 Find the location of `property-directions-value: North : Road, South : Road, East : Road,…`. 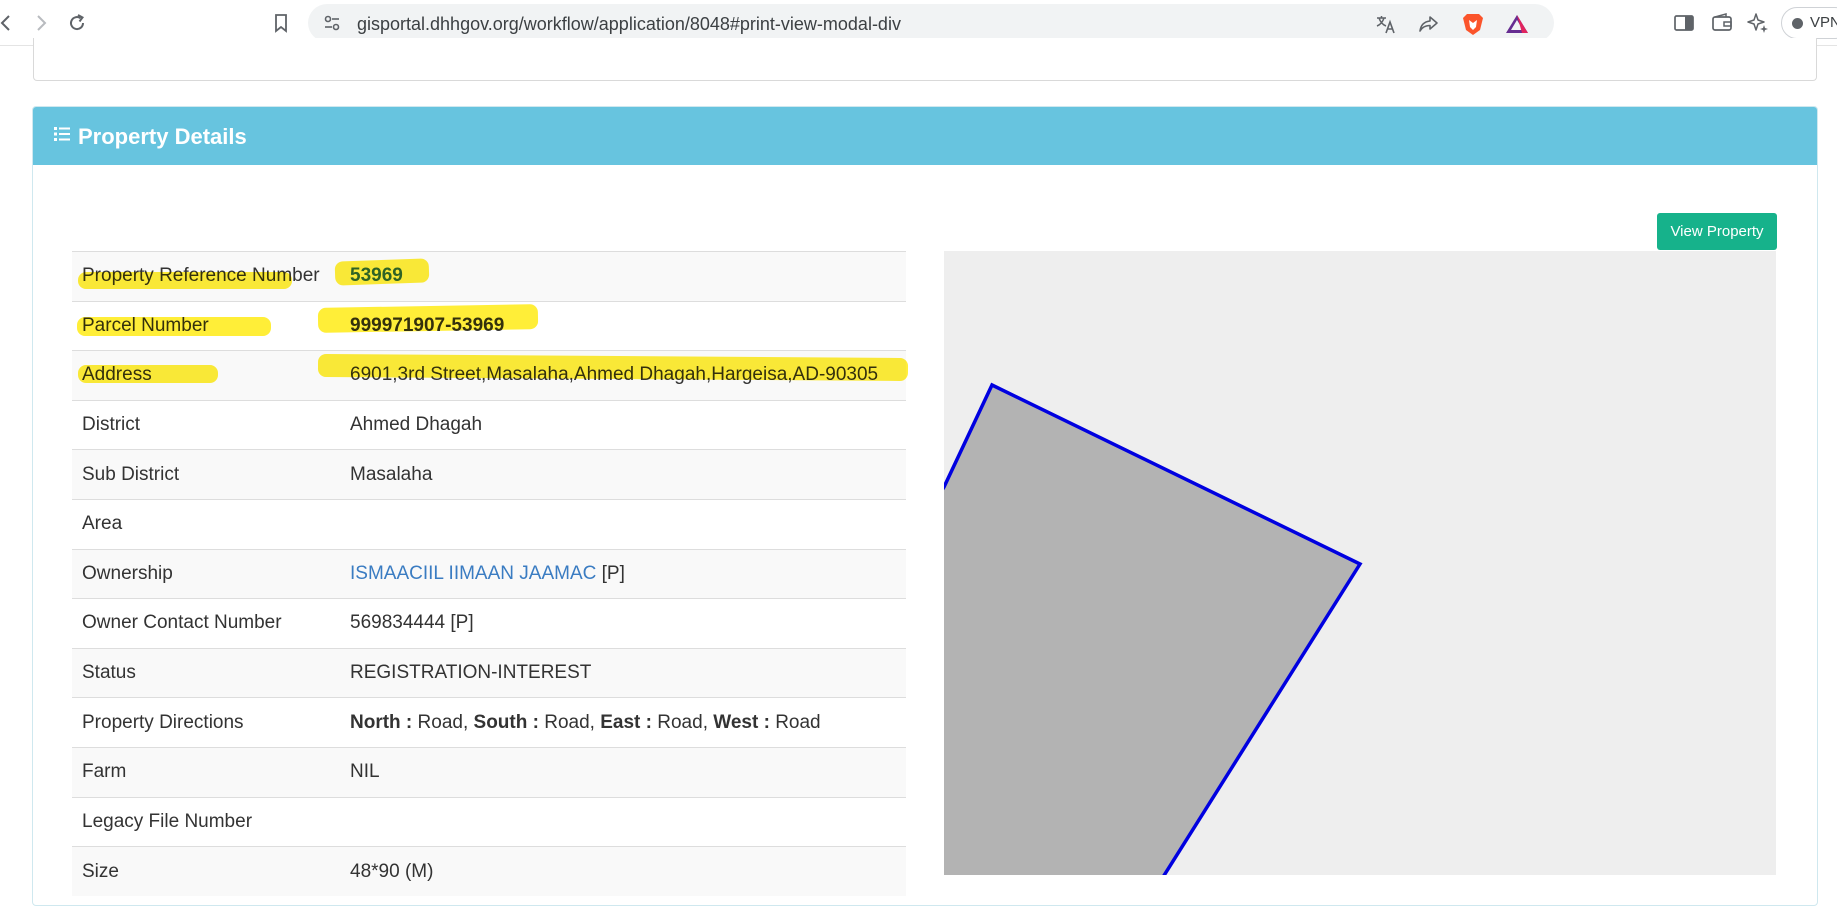

property-directions-value: North : Road, South : Road, East : Road,… is located at coordinates (623, 722).